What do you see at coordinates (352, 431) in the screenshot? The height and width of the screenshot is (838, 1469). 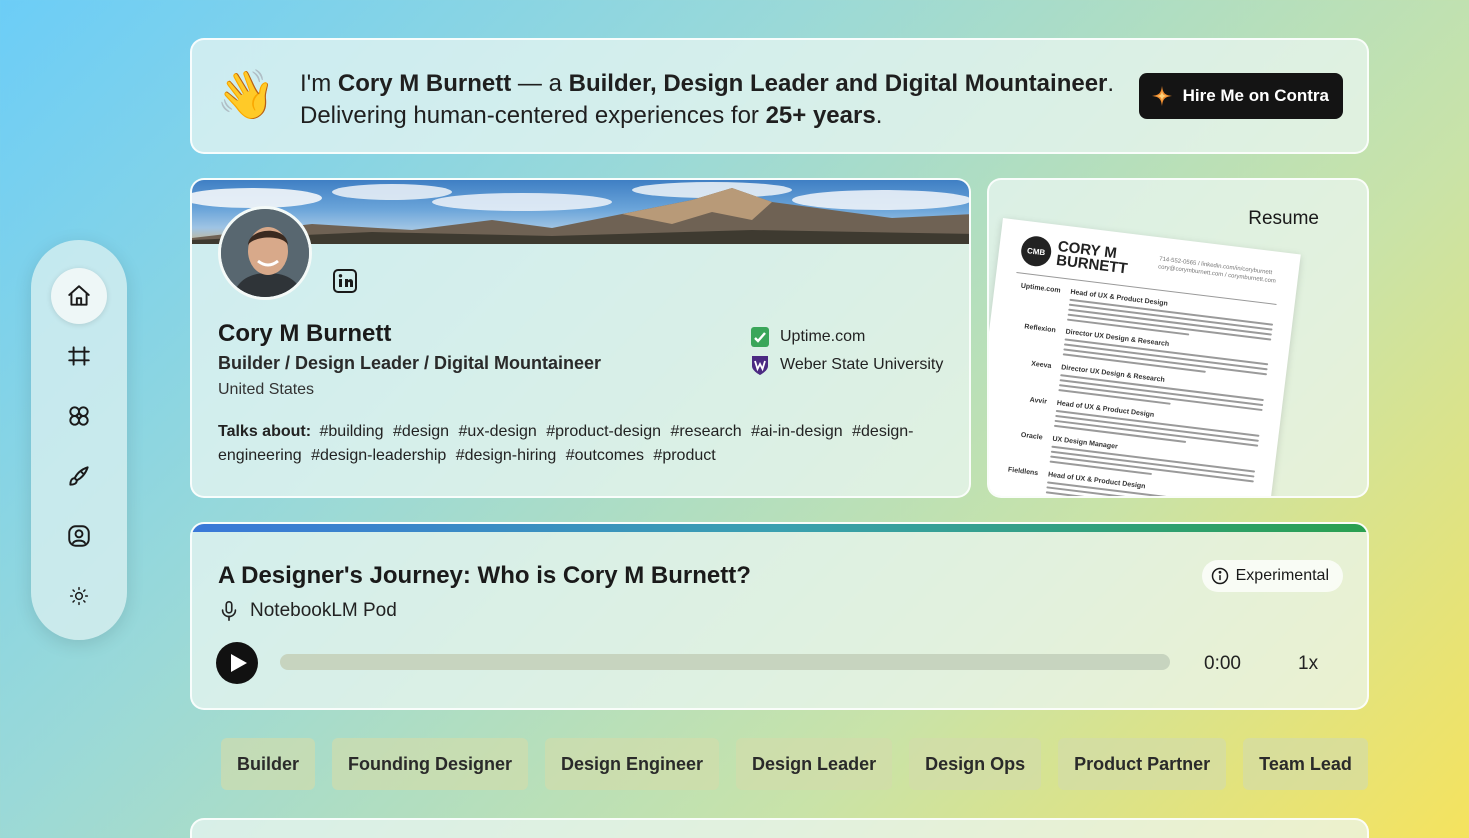 I see `hashtag: #building` at bounding box center [352, 431].